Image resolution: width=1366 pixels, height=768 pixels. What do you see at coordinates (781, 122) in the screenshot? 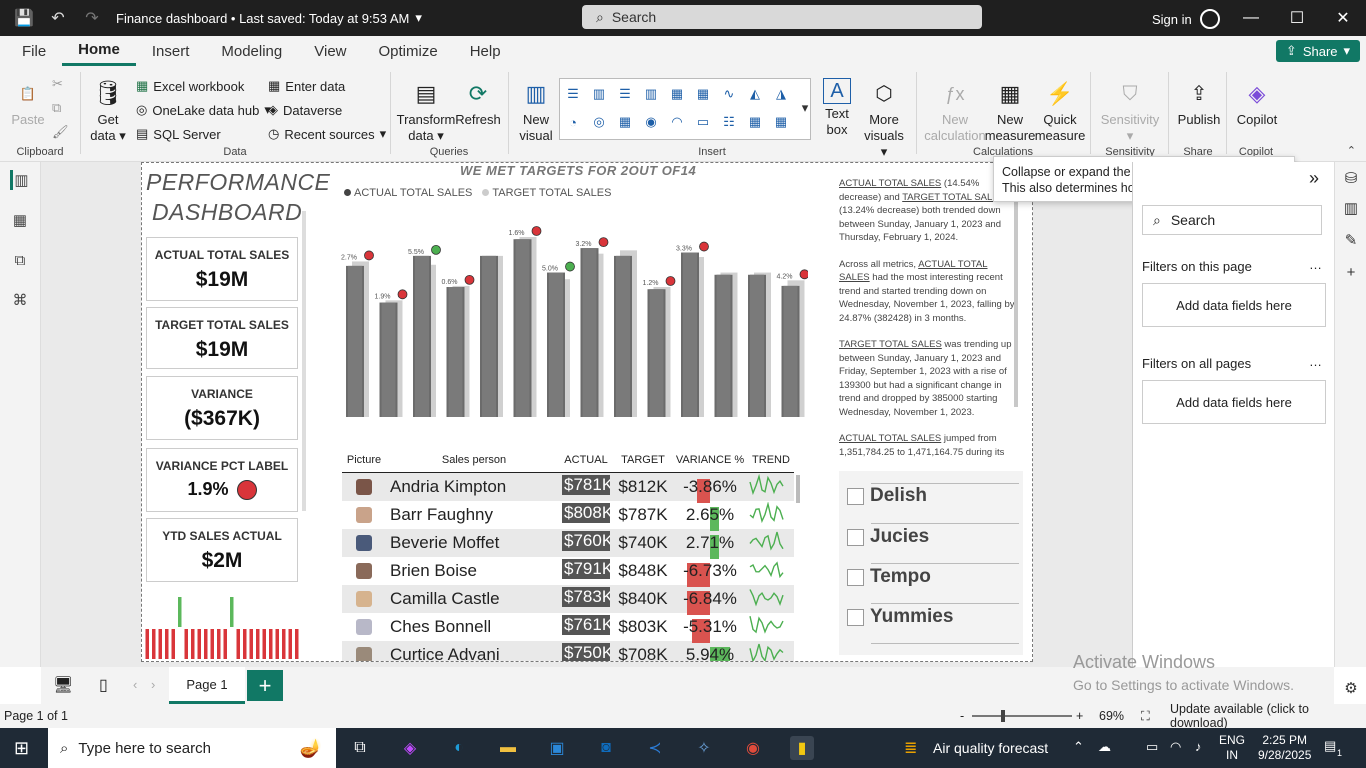
I see `matrix-icon: ▦` at bounding box center [781, 122].